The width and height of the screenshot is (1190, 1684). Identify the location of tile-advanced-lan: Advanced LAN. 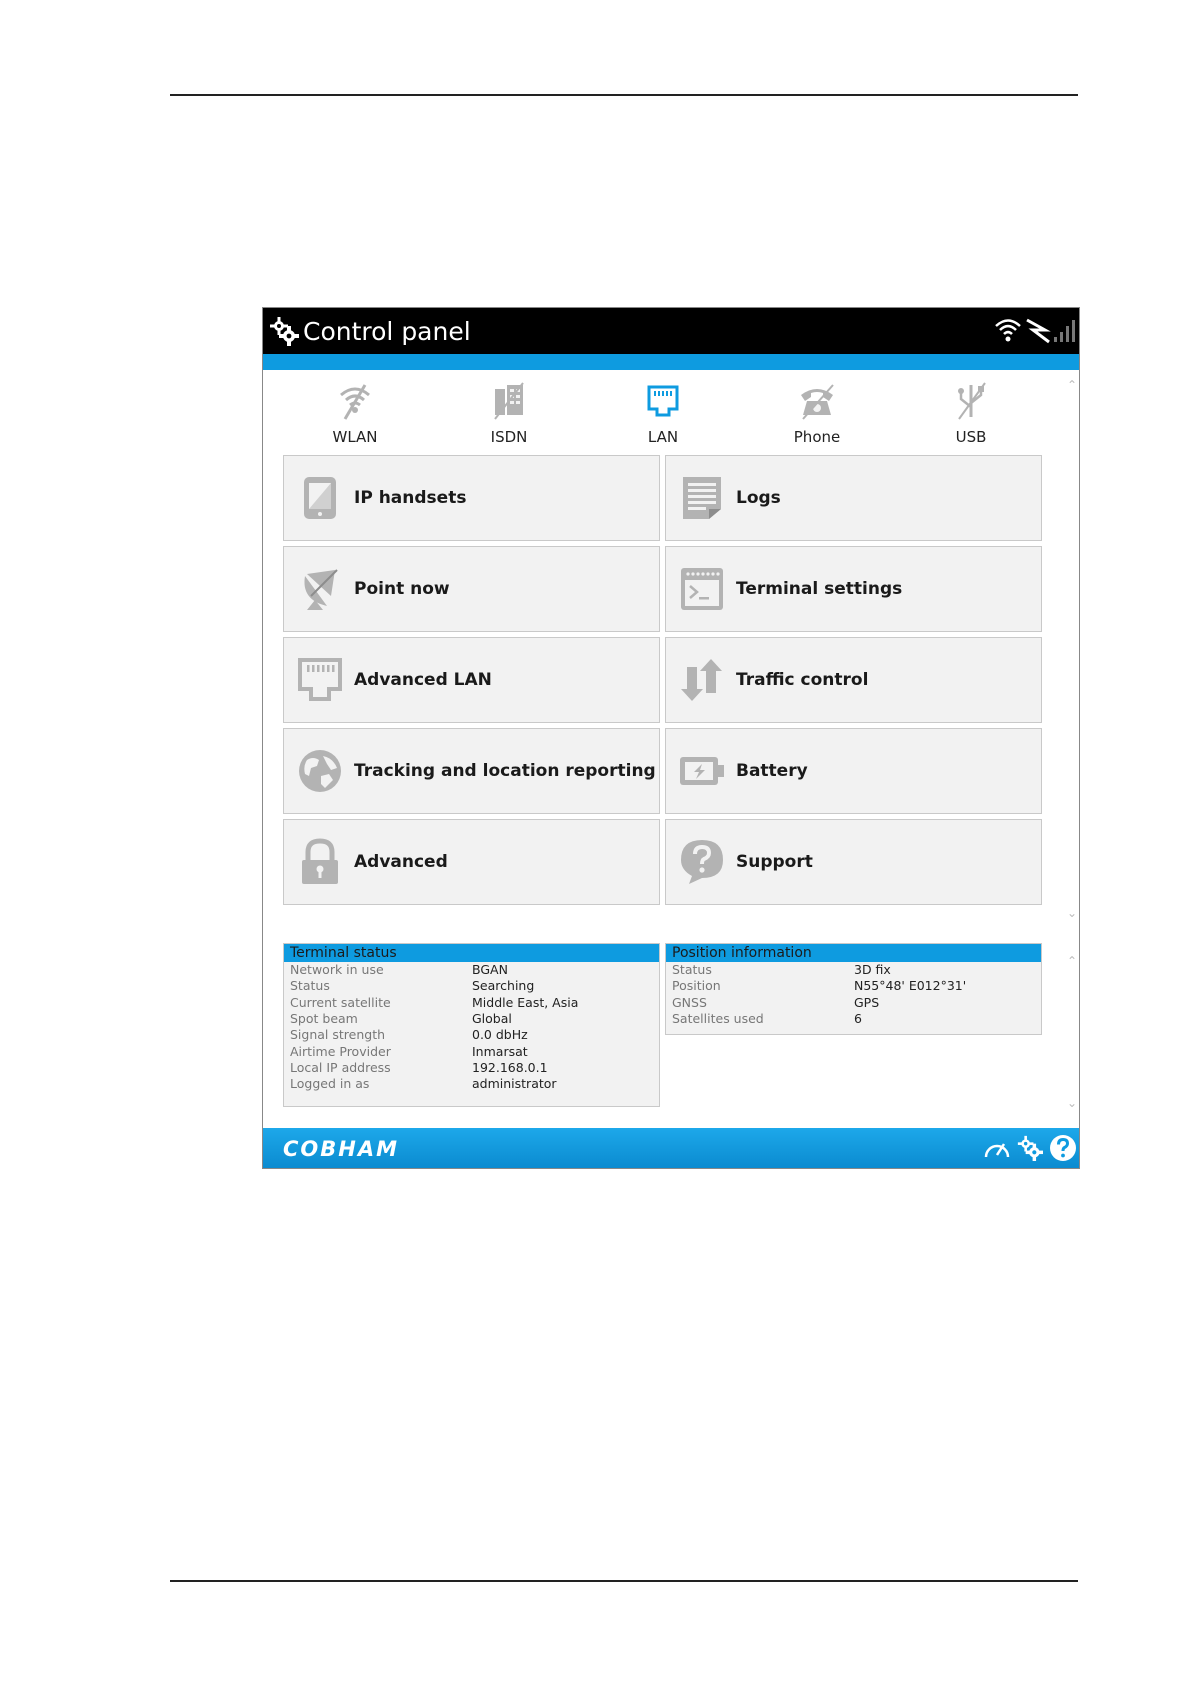
(471, 680).